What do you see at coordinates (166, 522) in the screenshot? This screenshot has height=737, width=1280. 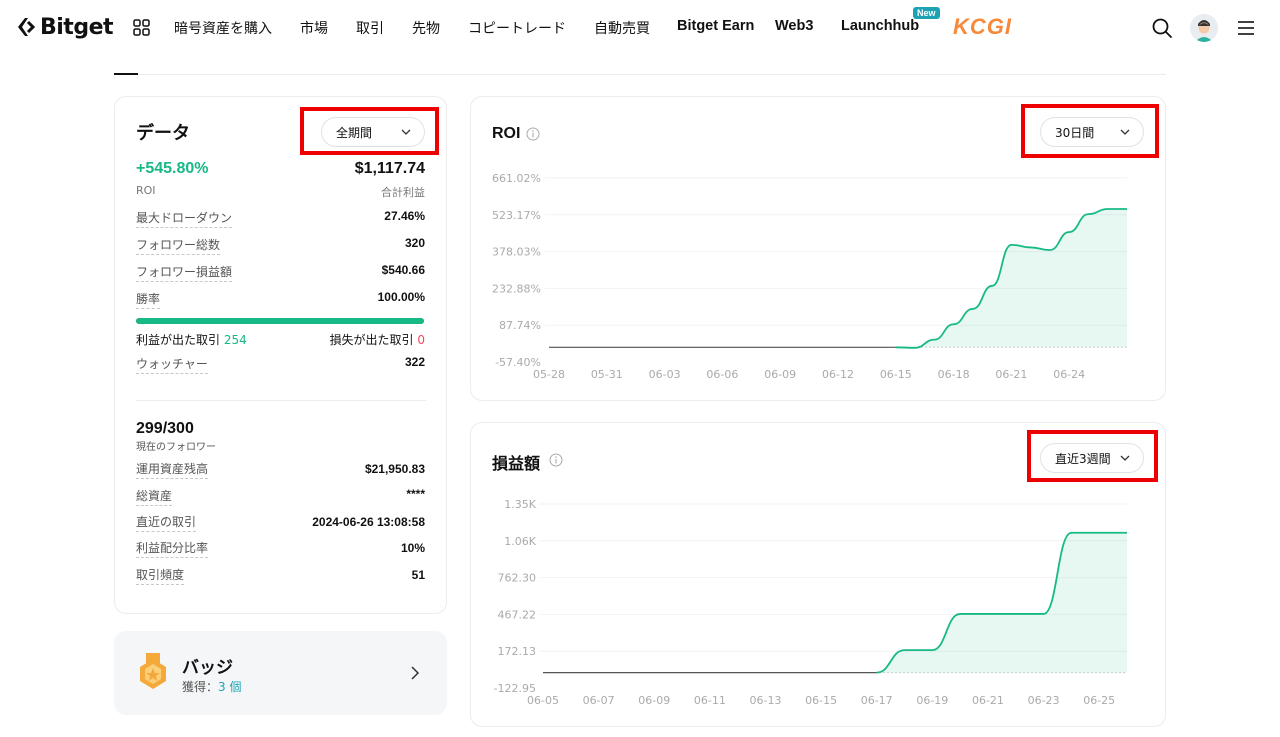 I see `last-trade-label: 直近の取引` at bounding box center [166, 522].